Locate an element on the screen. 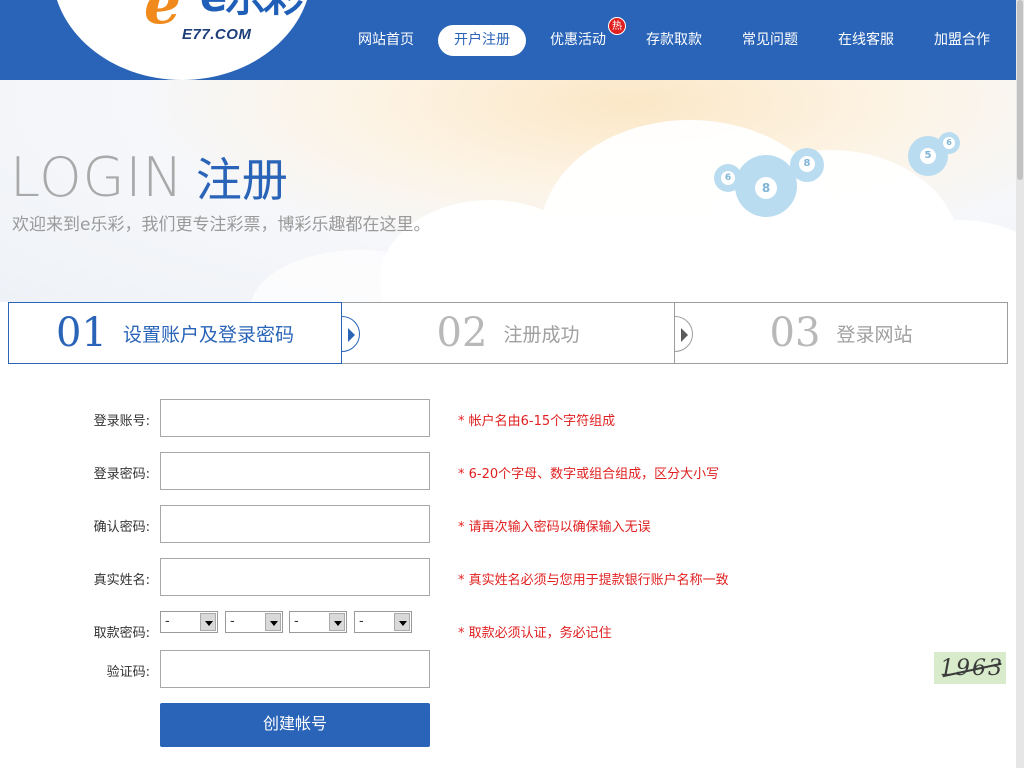 Image resolution: width=1024 pixels, height=768 pixels. nav-promotions: 优惠活动 热 is located at coordinates (580, 36).